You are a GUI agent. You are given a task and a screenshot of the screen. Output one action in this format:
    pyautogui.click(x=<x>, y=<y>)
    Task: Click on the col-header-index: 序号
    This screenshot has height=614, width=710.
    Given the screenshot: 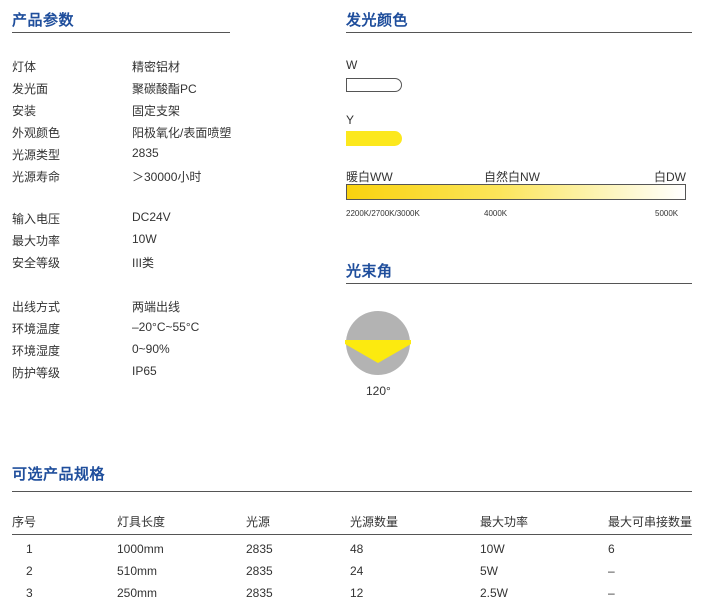 What is the action you would take?
    pyautogui.click(x=24, y=522)
    